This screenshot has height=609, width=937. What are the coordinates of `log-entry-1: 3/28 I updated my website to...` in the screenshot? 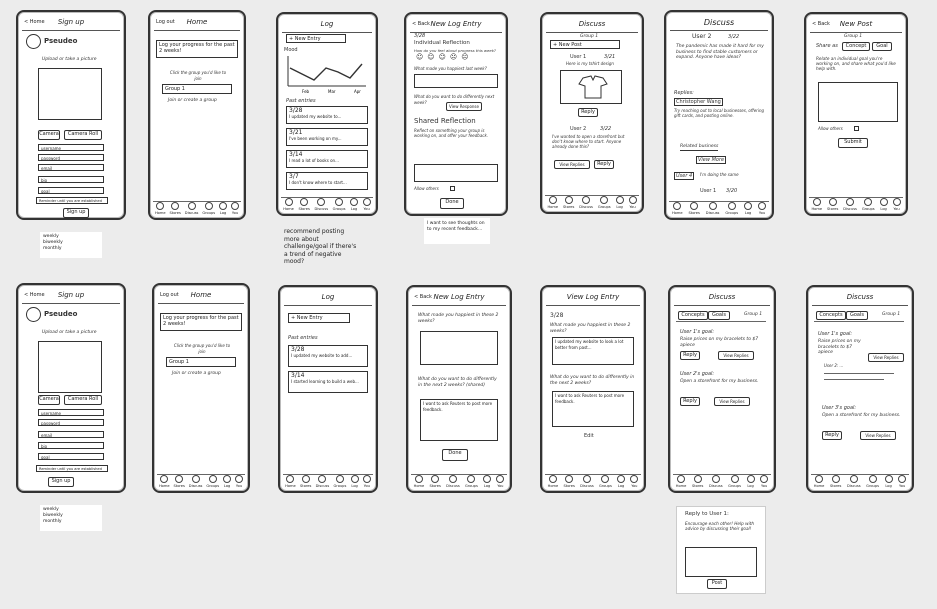 It's located at (327, 115).